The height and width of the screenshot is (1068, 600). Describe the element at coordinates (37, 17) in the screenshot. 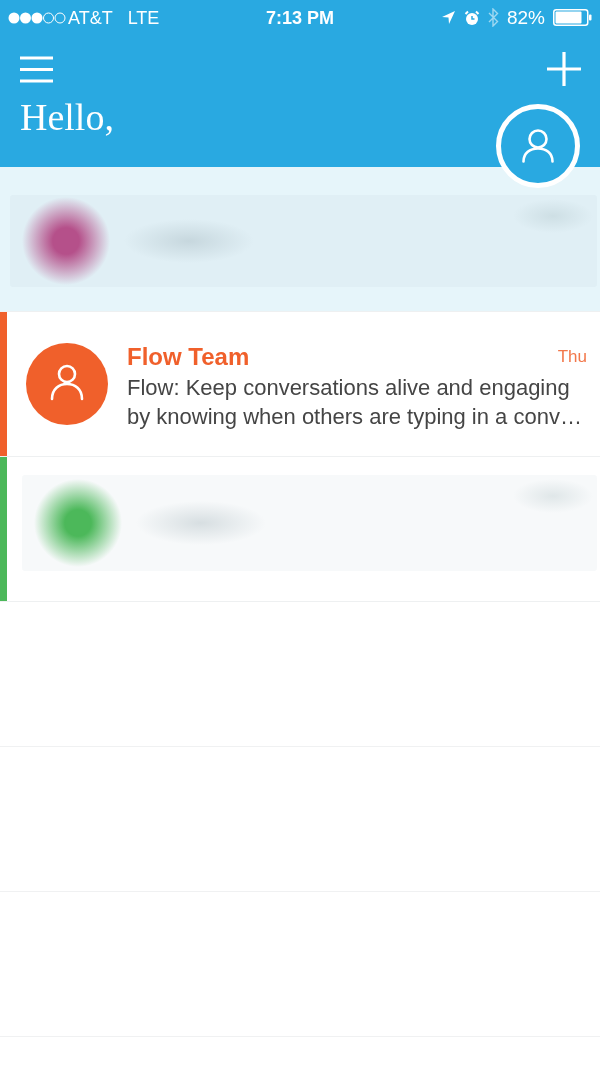

I see `signal-dots-icon` at that location.